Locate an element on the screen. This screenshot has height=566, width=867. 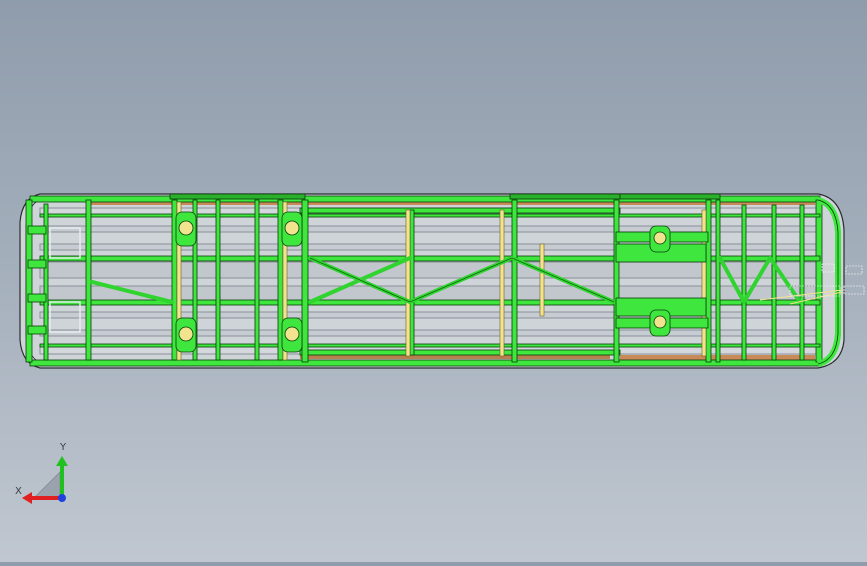
y-arrowhead-icon is located at coordinates (62, 461).